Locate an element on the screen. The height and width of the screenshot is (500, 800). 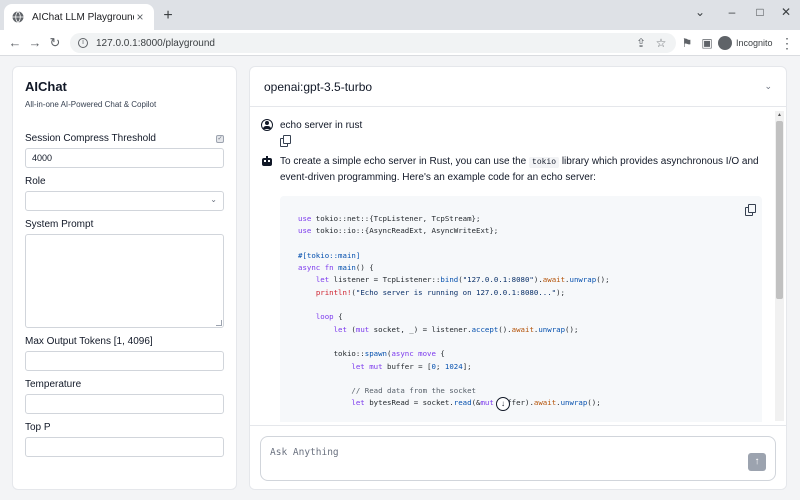
user-message-text: echo server in rust is located at coordinates (321, 125).